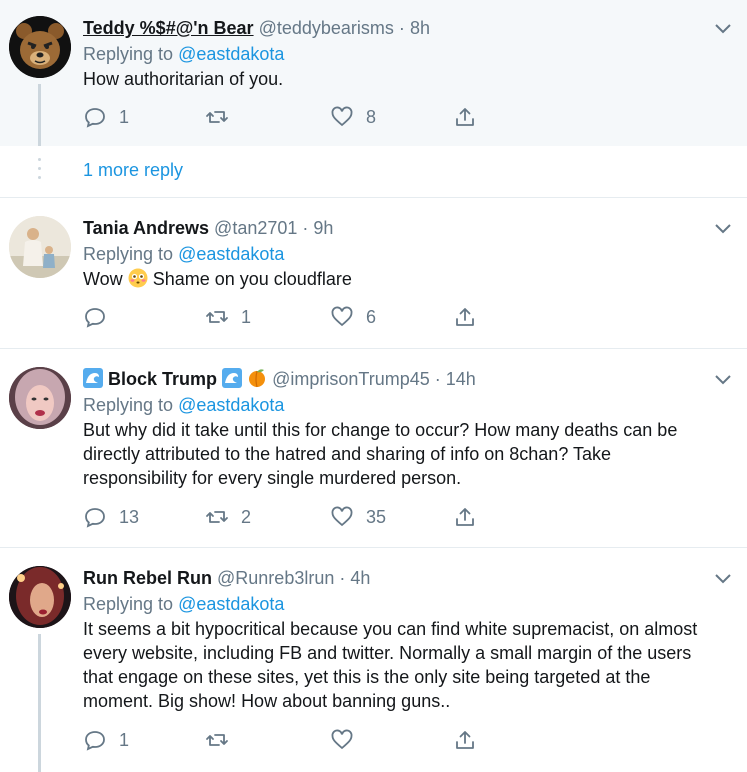 Image resolution: width=747 pixels, height=772 pixels. Describe the element at coordinates (133, 170) in the screenshot. I see `show-more-replies-link: 1 more reply` at that location.